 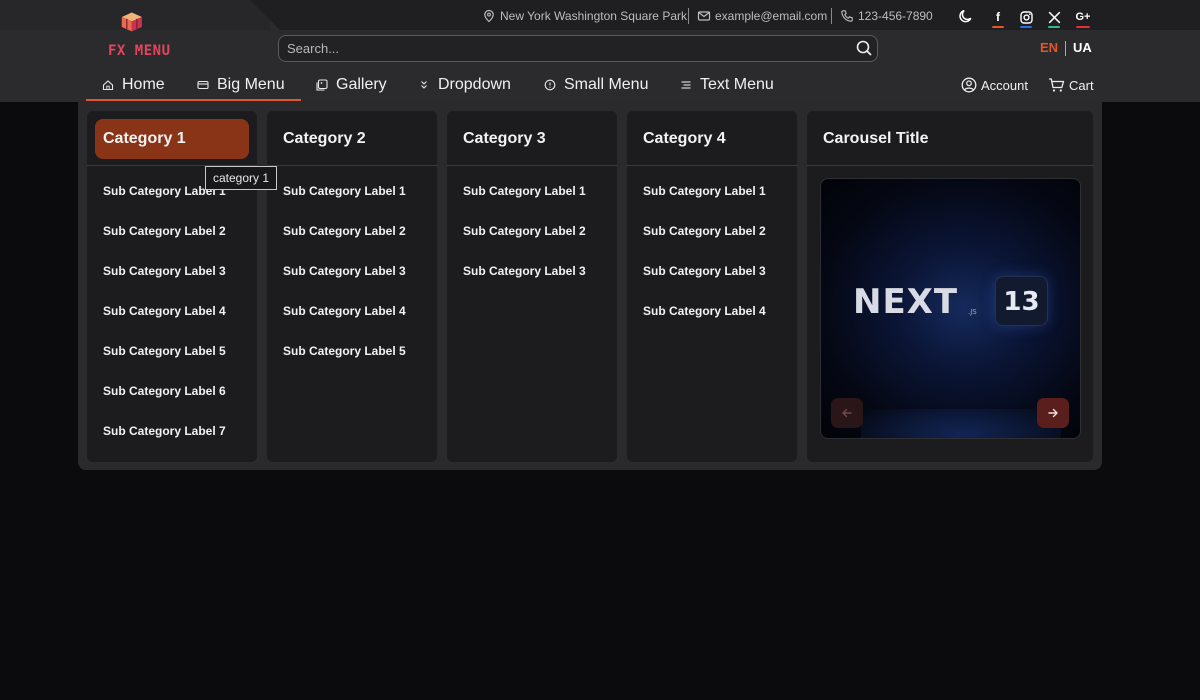 I want to click on carousel-prev-button, so click(x=847, y=413).